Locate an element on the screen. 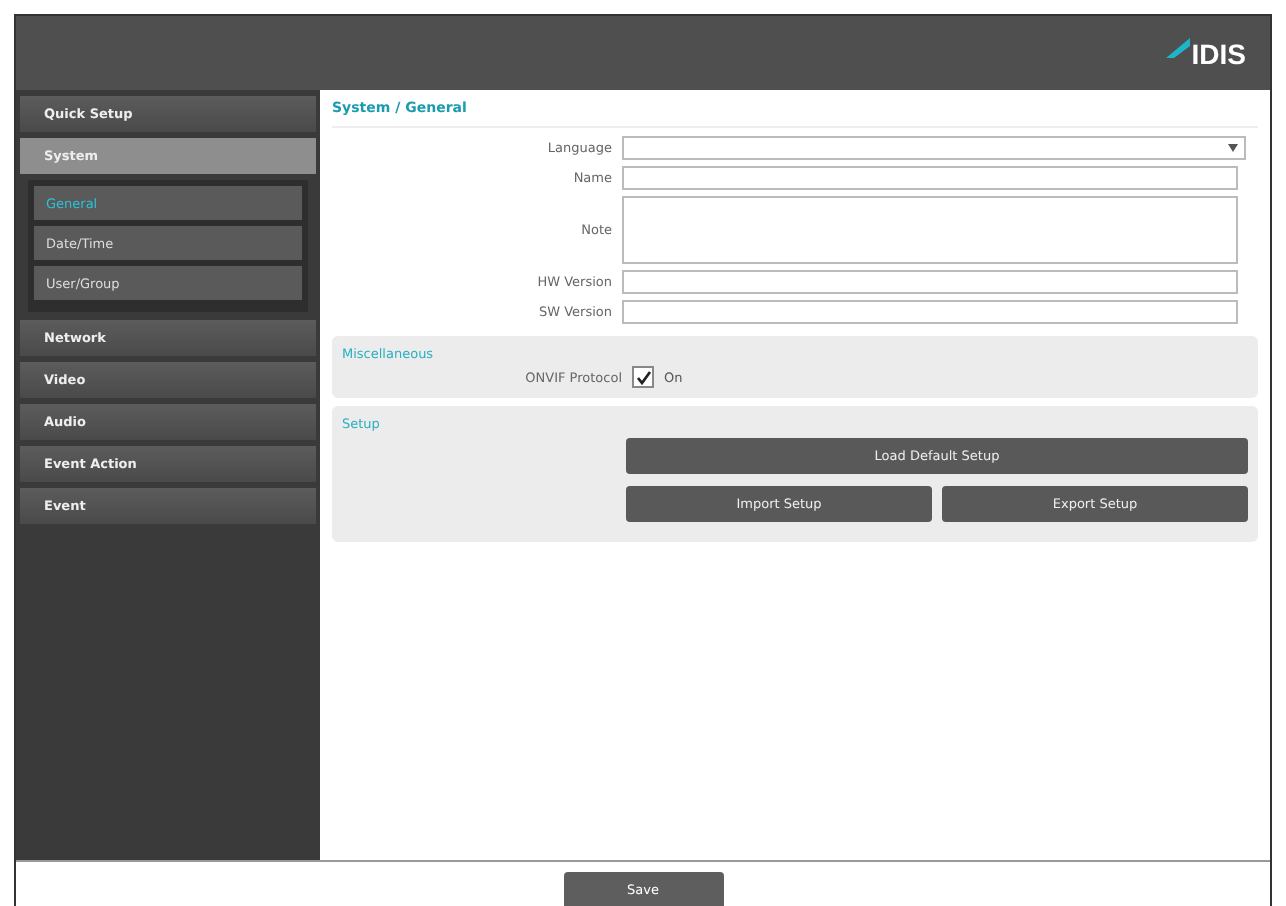  logo: IDIS is located at coordinates (1218, 53).